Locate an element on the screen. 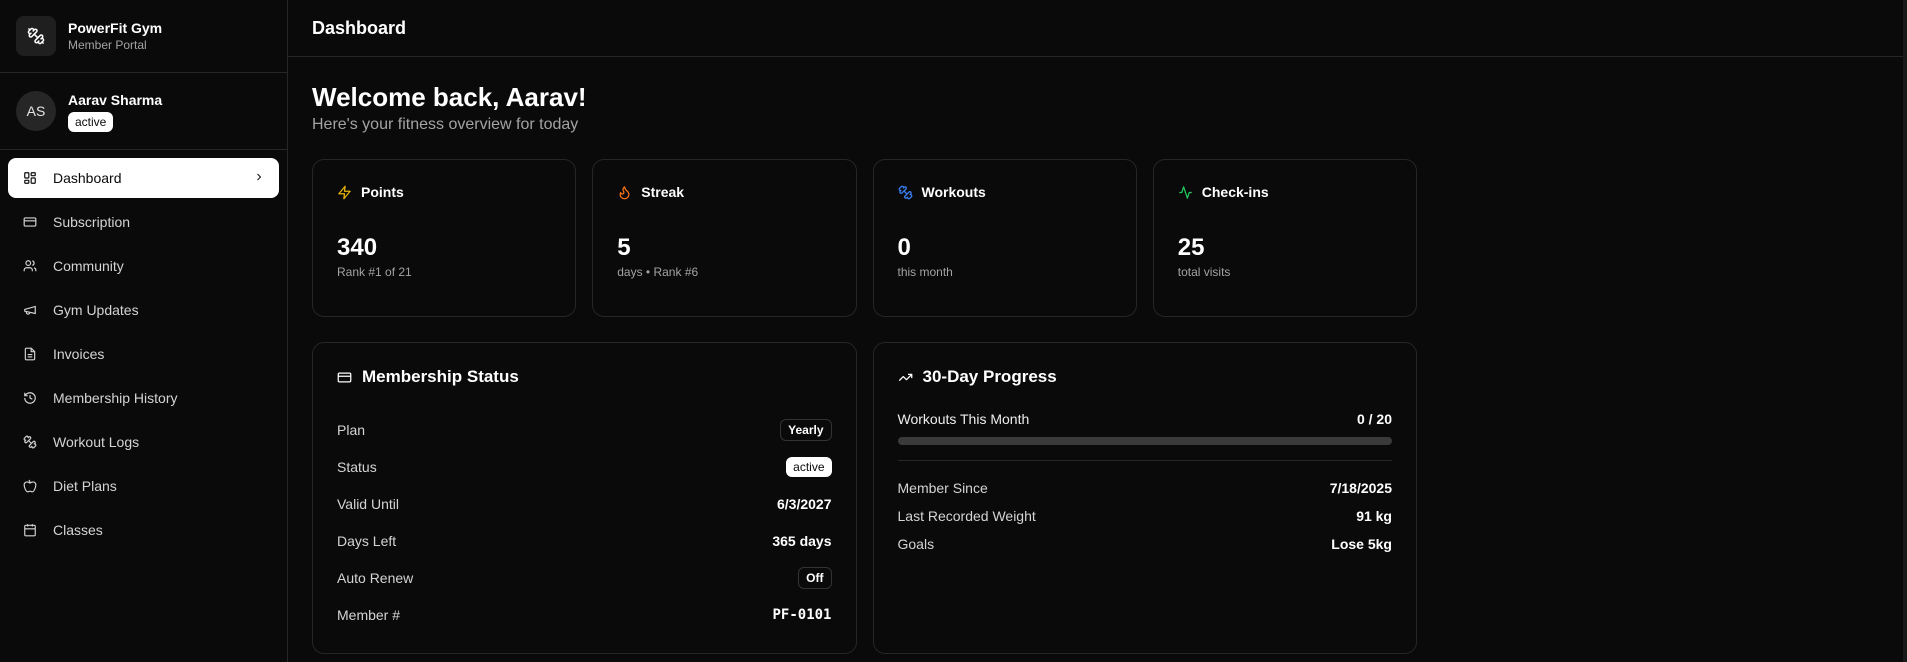  status-badge: active is located at coordinates (809, 466).